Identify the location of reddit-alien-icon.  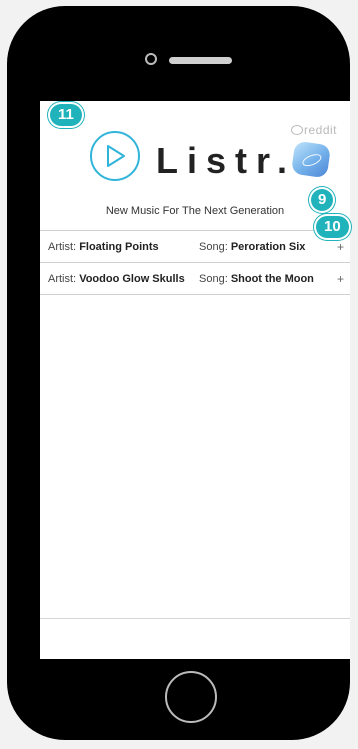
(296, 130).